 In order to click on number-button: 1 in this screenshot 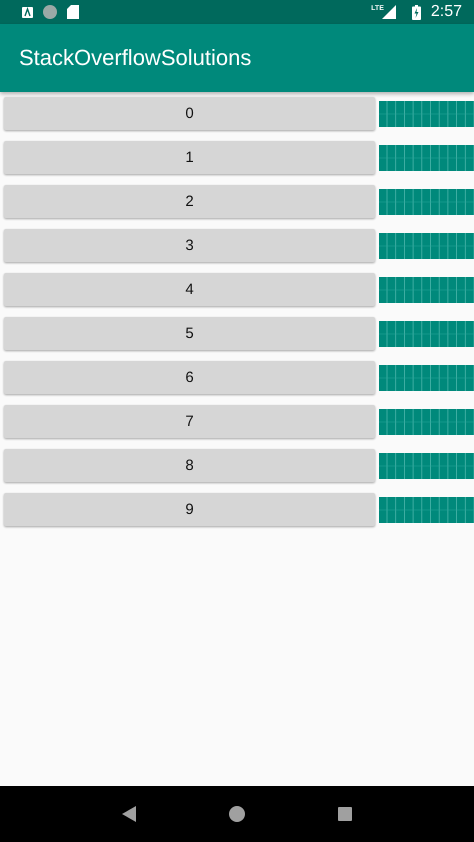, I will do `click(189, 157)`.